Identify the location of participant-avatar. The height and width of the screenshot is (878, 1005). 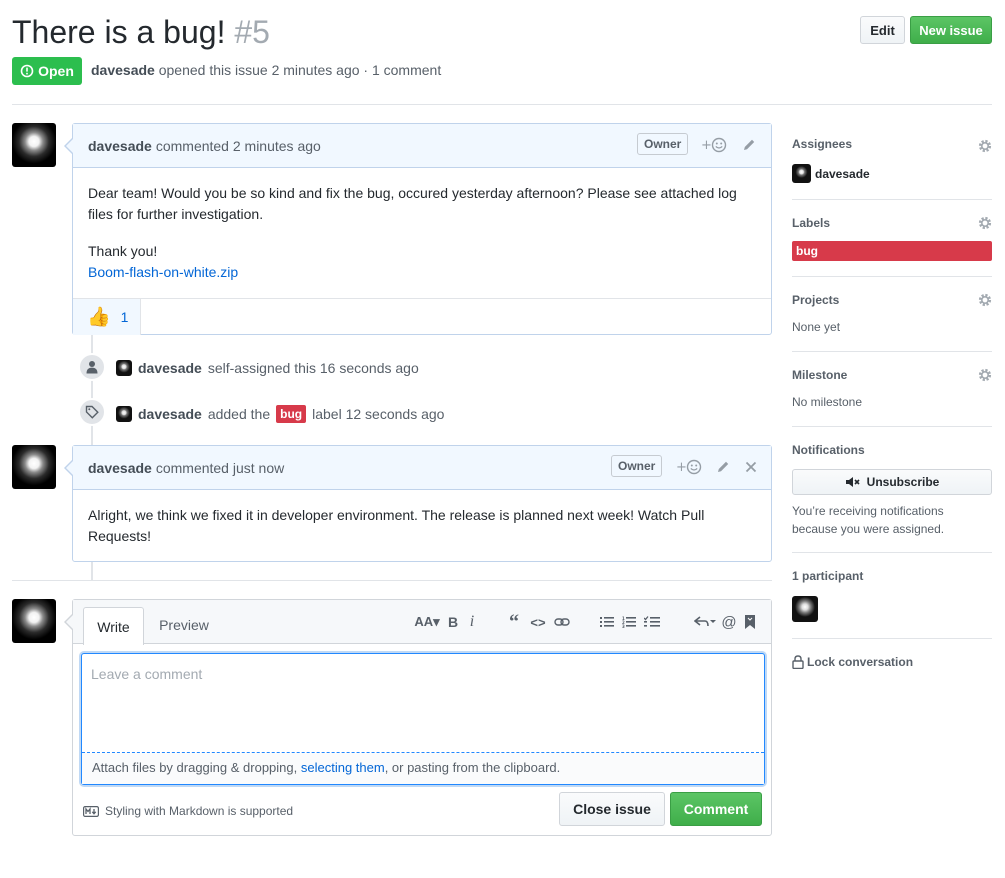
(805, 609).